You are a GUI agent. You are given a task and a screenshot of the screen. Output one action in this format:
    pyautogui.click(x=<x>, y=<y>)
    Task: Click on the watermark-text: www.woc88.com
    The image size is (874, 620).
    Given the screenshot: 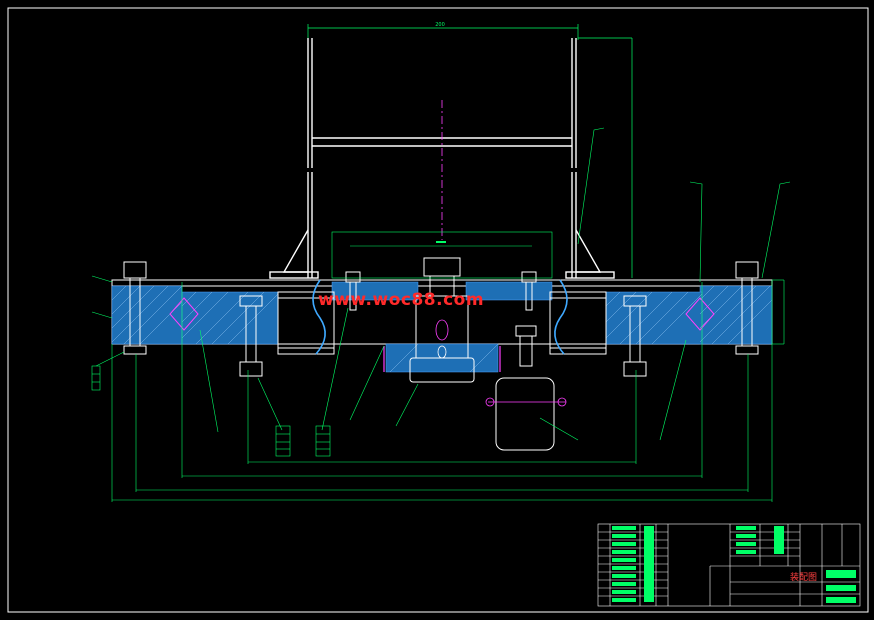 What is the action you would take?
    pyautogui.click(x=401, y=300)
    